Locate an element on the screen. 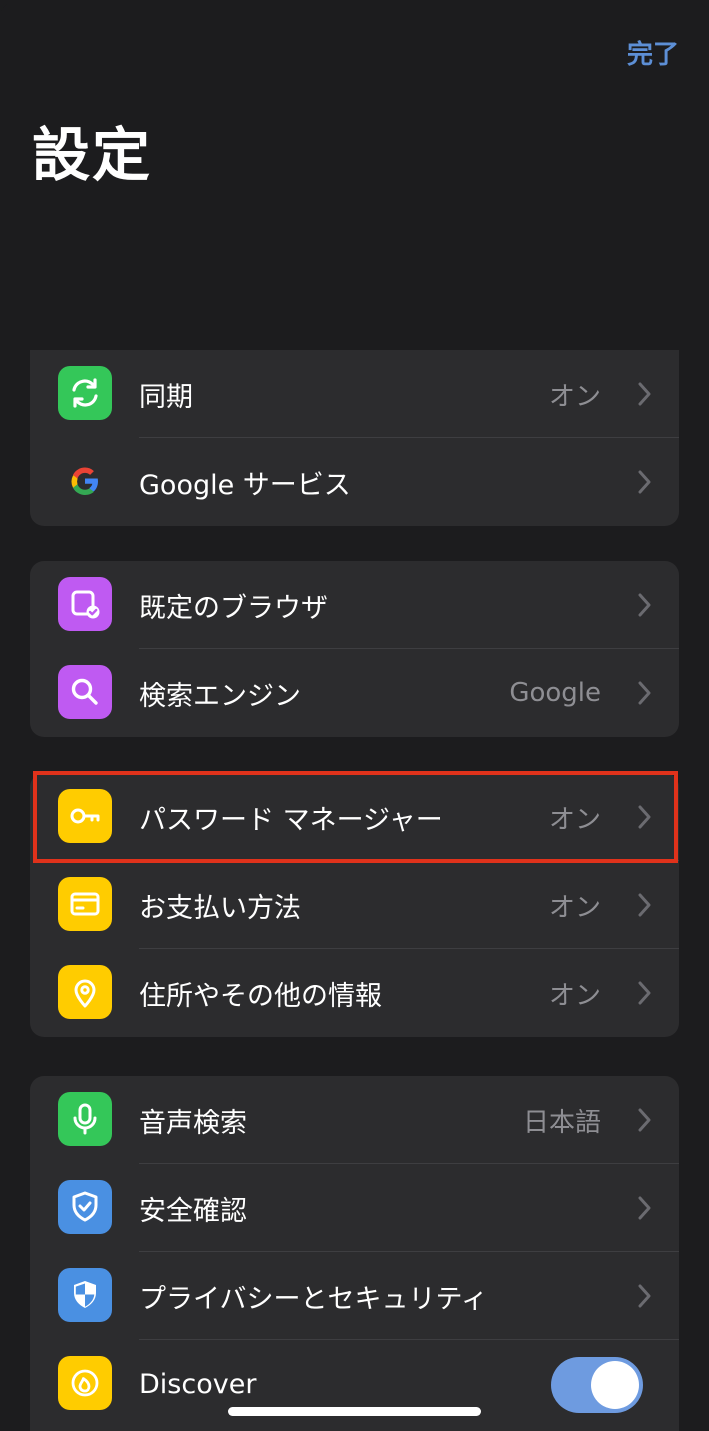 The width and height of the screenshot is (709, 1431). addresses-row: 住所やその他の情報 オン is located at coordinates (354, 993).